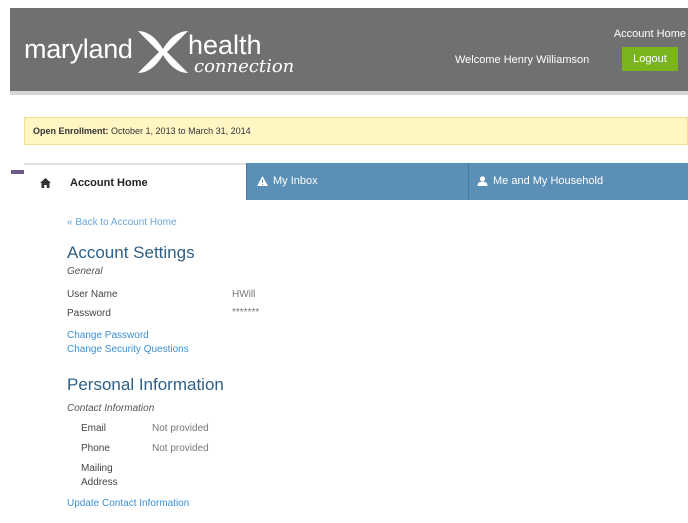 This screenshot has width=688, height=523. I want to click on user-name-value: HWill, so click(244, 294).